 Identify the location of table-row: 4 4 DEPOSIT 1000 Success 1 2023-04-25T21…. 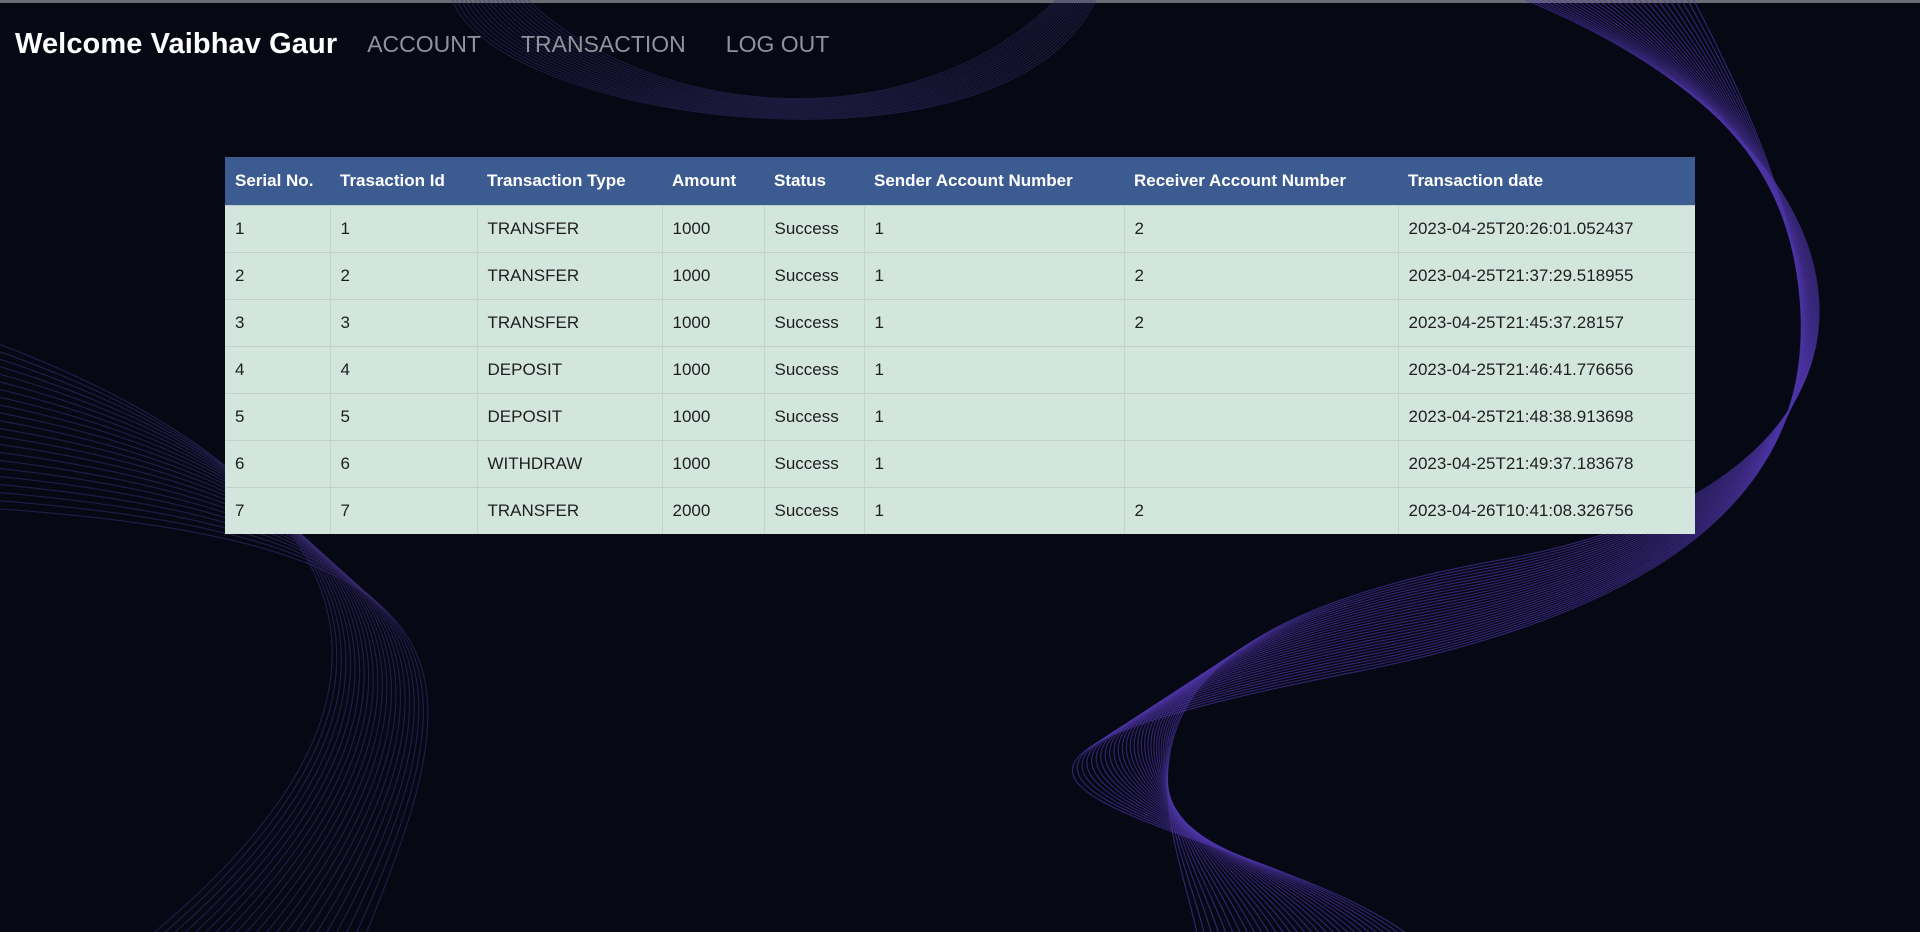
(960, 369).